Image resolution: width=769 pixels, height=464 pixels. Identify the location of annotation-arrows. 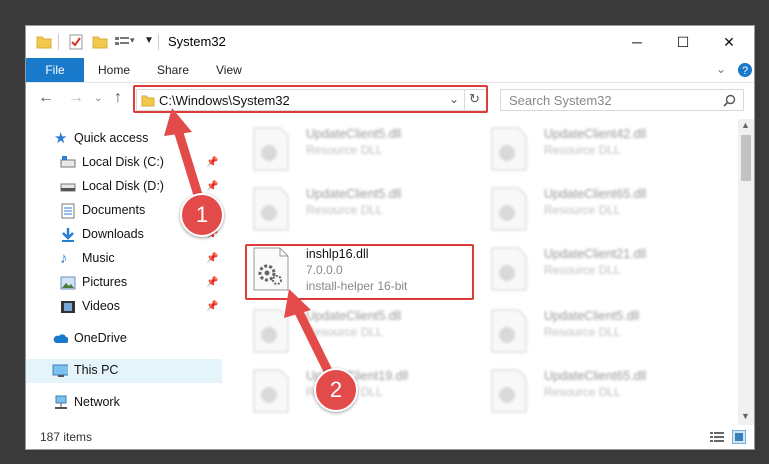
(249, 244).